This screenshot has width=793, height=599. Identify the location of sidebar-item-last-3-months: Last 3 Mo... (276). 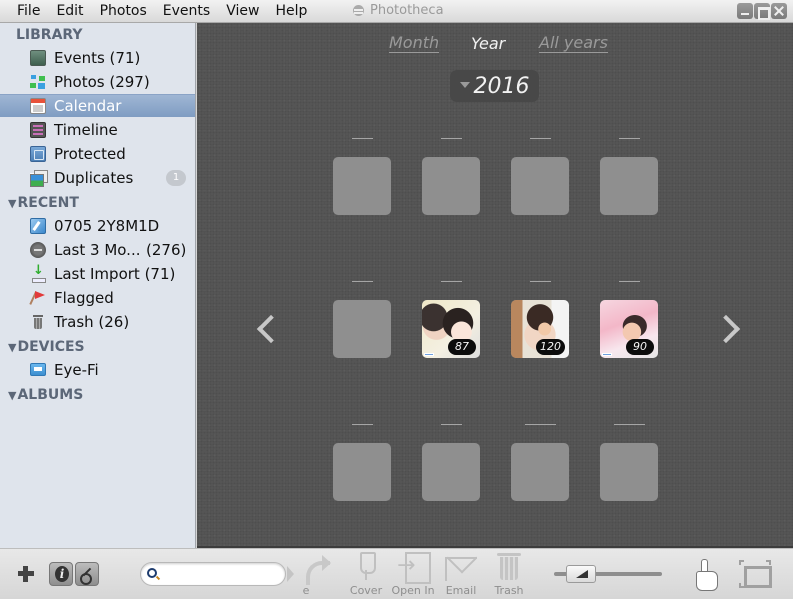
(97, 249).